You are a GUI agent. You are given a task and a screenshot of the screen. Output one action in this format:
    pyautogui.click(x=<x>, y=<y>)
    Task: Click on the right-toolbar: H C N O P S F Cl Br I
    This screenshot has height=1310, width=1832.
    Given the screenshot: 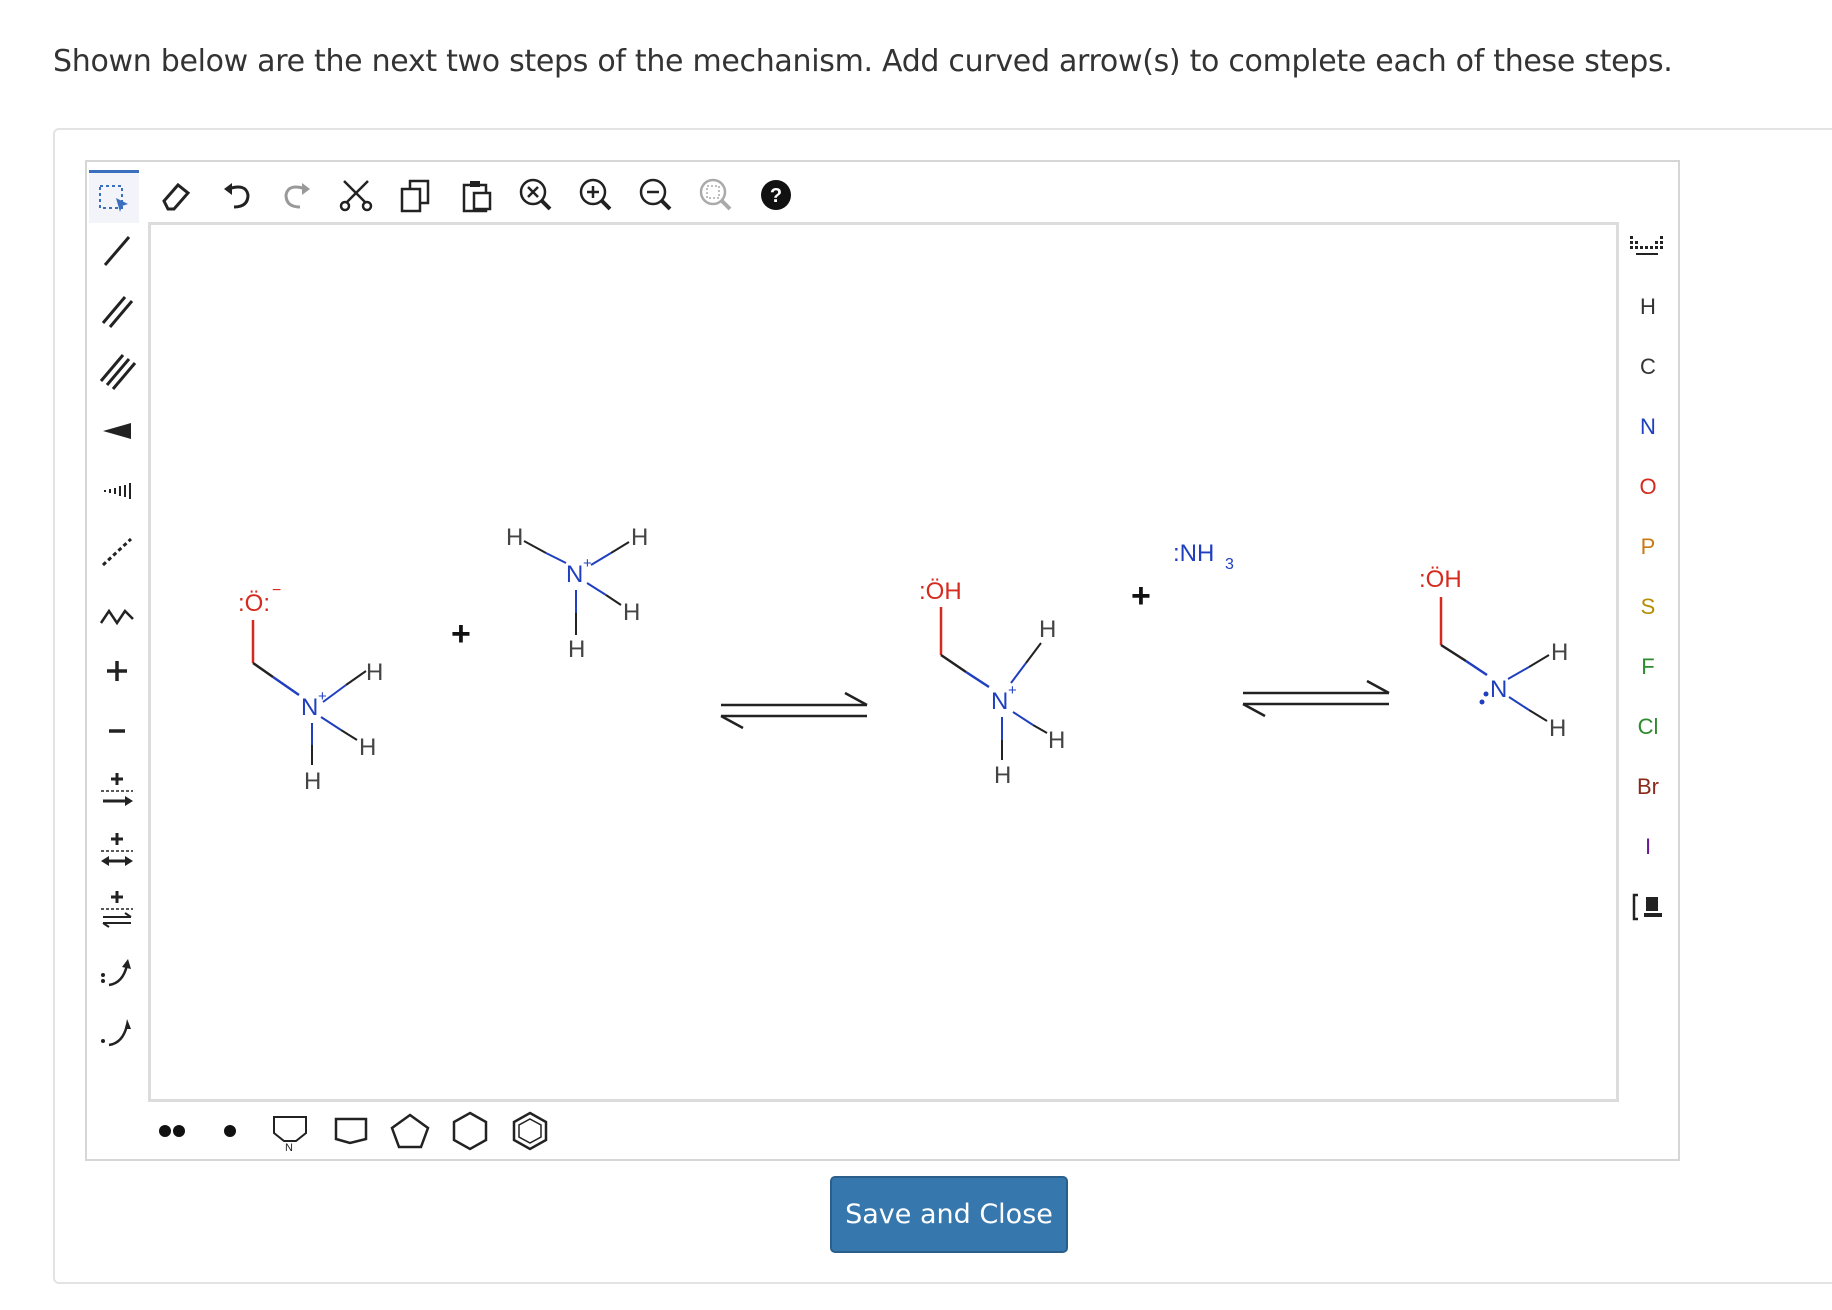 What is the action you would take?
    pyautogui.click(x=1648, y=664)
    